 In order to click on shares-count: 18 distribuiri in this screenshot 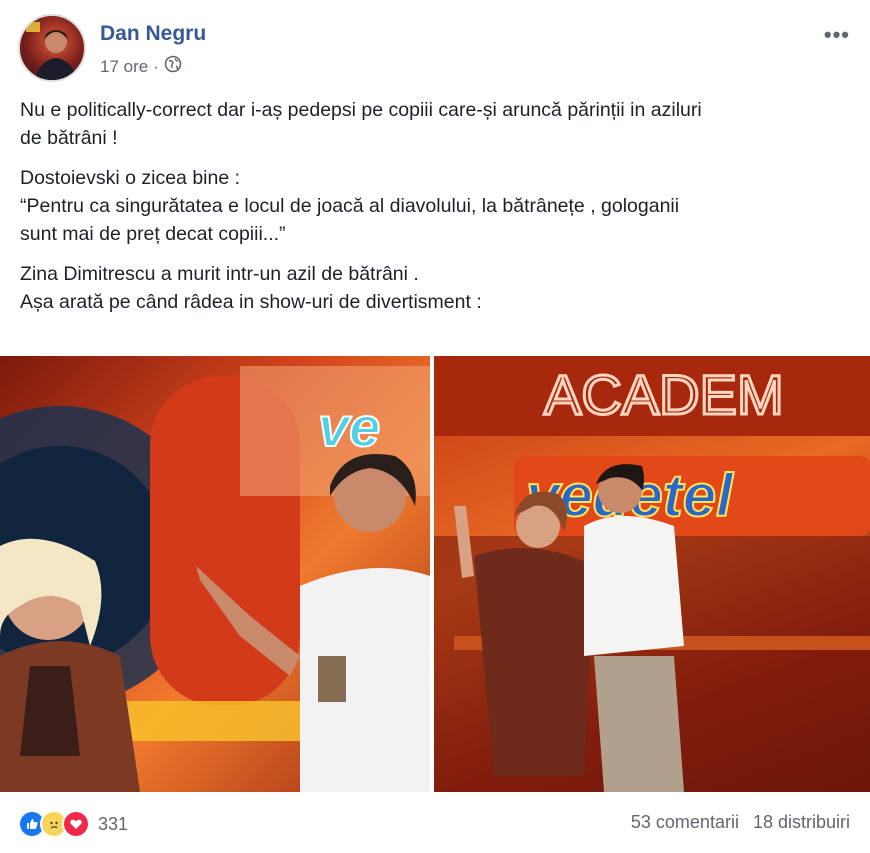, I will do `click(801, 822)`.